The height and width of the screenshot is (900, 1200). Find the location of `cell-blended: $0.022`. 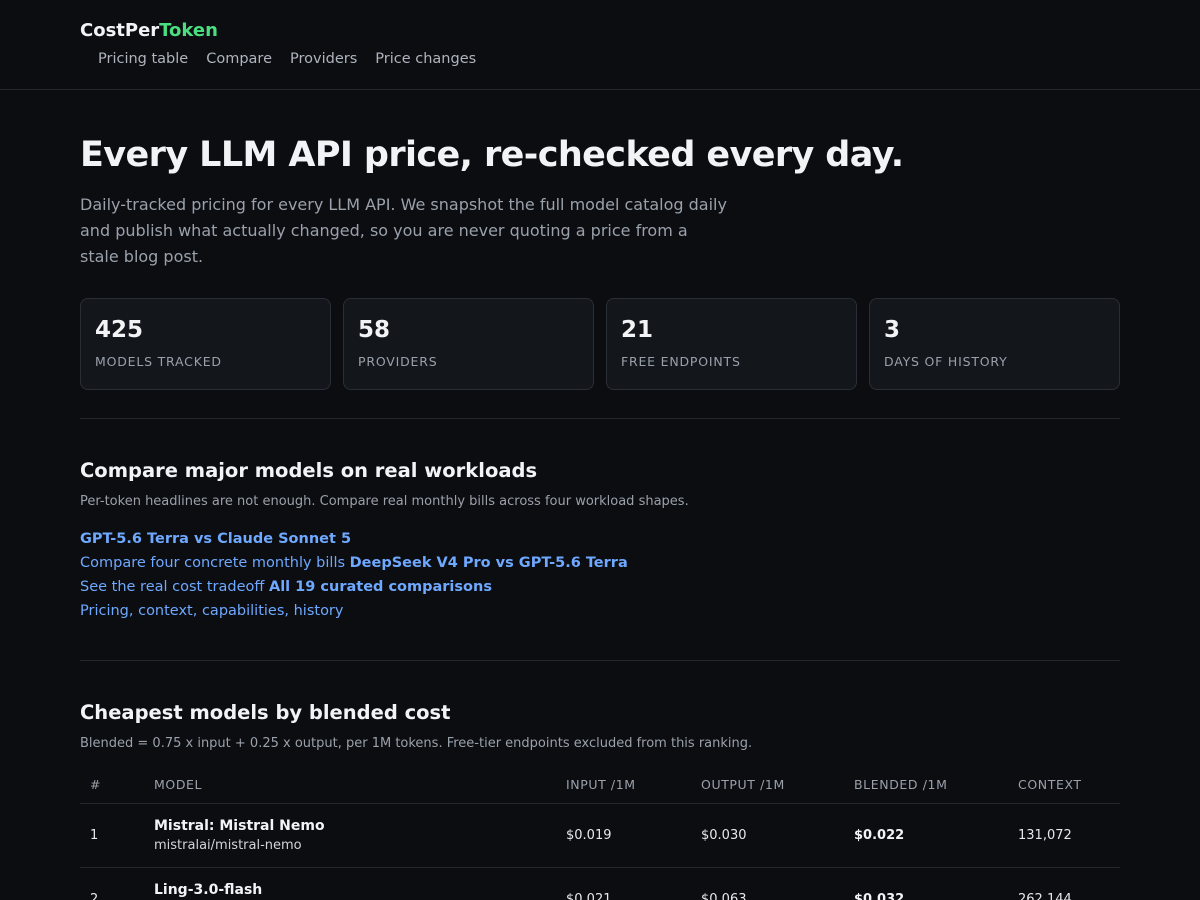

cell-blended: $0.022 is located at coordinates (926, 835).